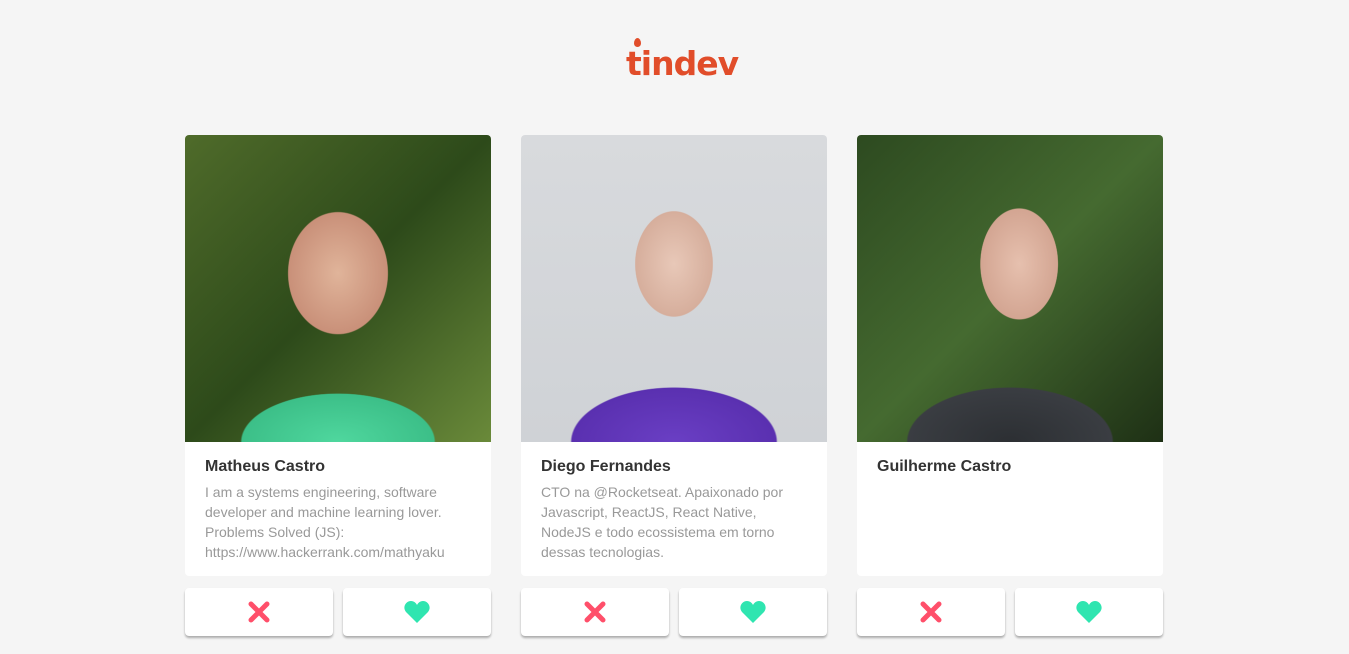  I want to click on tindev-logo: tindev, so click(682, 60).